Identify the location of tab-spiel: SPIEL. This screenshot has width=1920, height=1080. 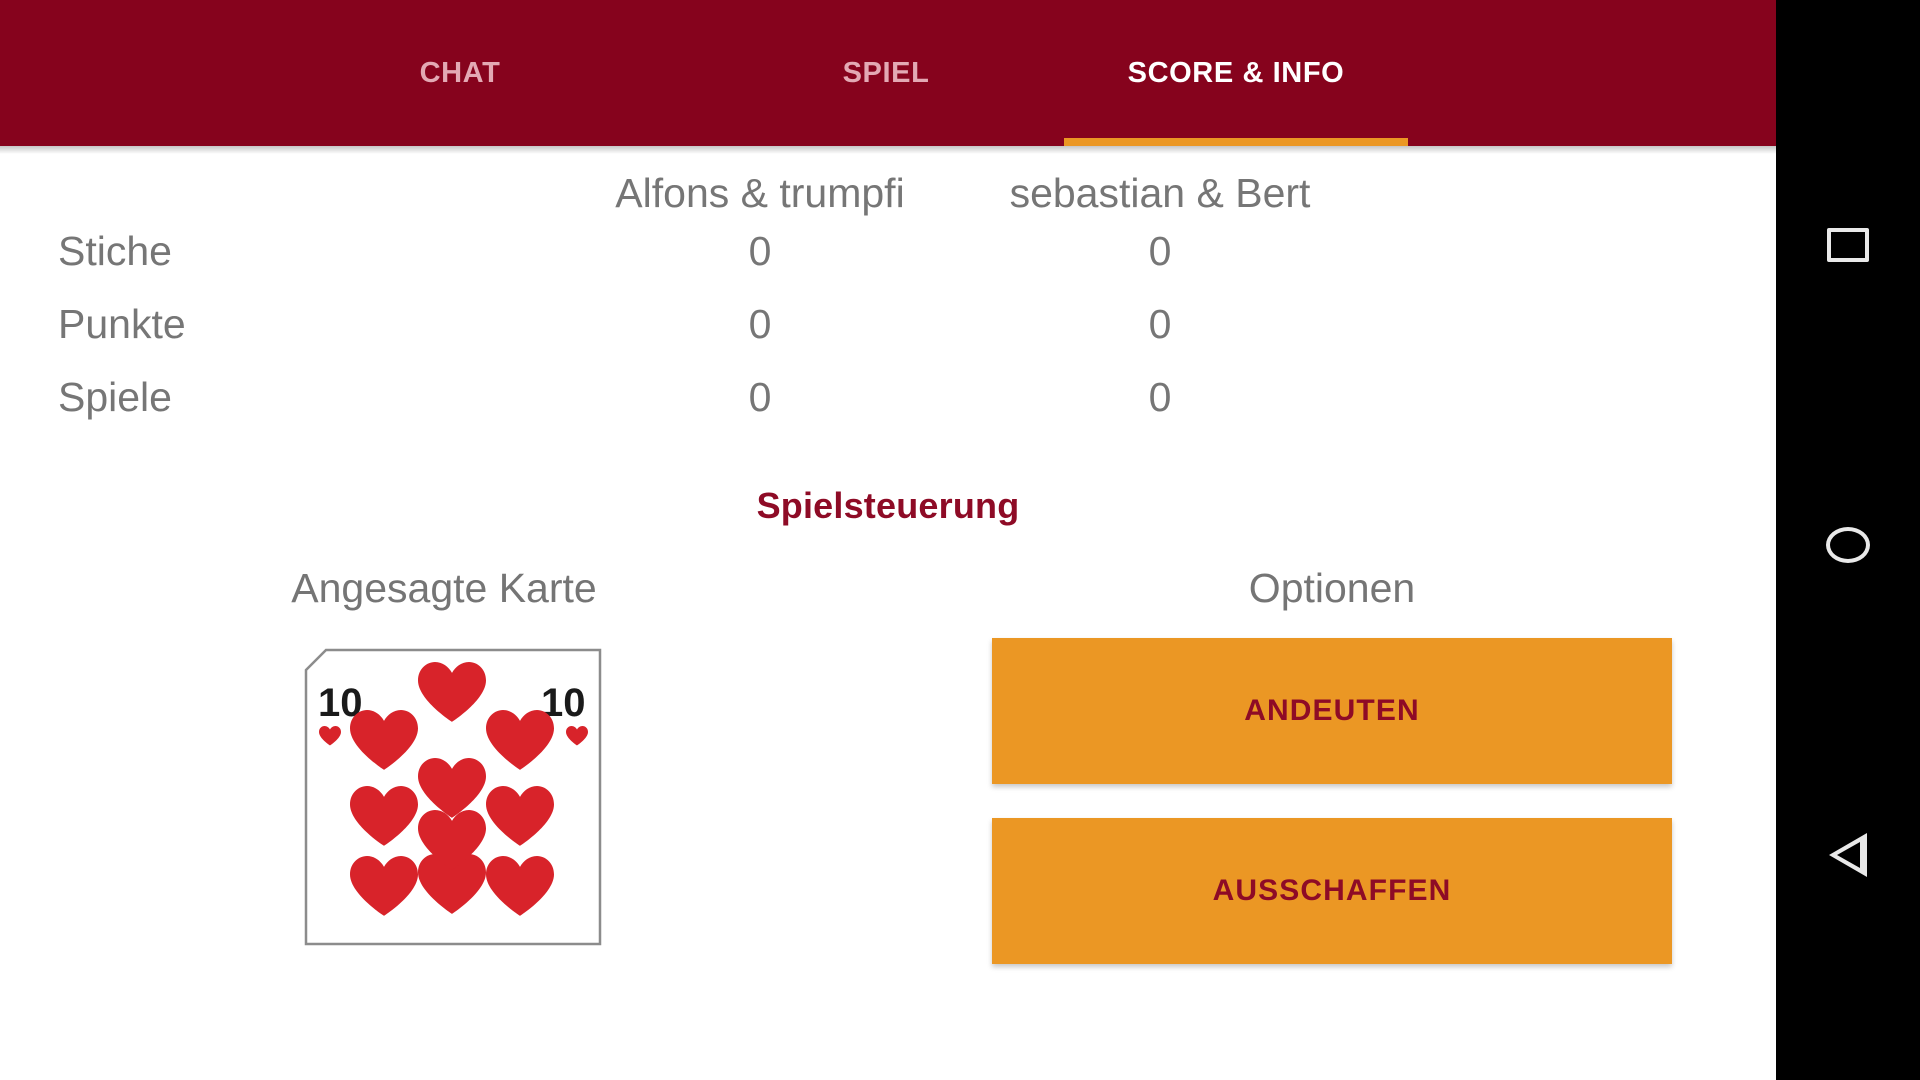
(886, 73).